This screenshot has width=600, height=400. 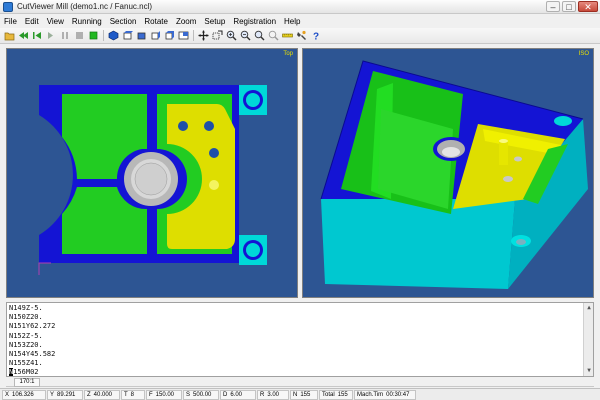 I want to click on step-back-icon, so click(x=37, y=35).